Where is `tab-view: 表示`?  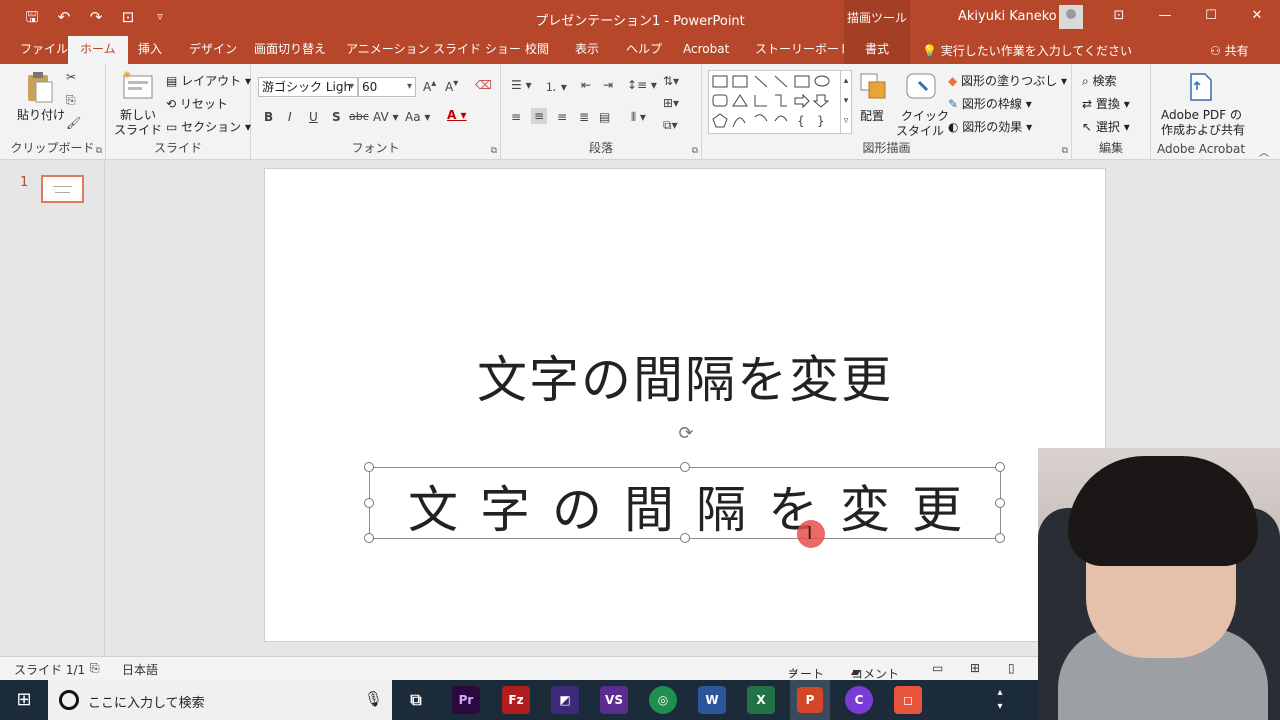 tab-view: 表示 is located at coordinates (587, 50).